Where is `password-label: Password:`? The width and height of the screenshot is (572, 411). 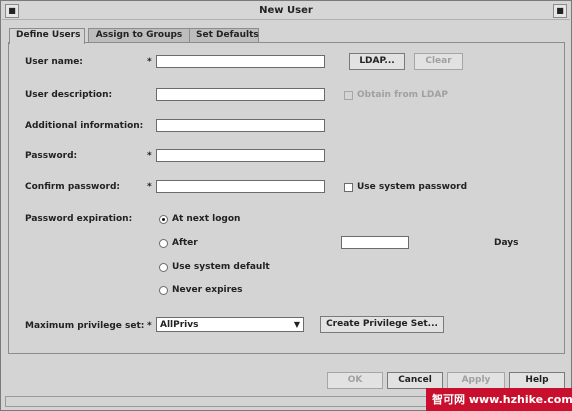
password-label: Password: is located at coordinates (51, 156).